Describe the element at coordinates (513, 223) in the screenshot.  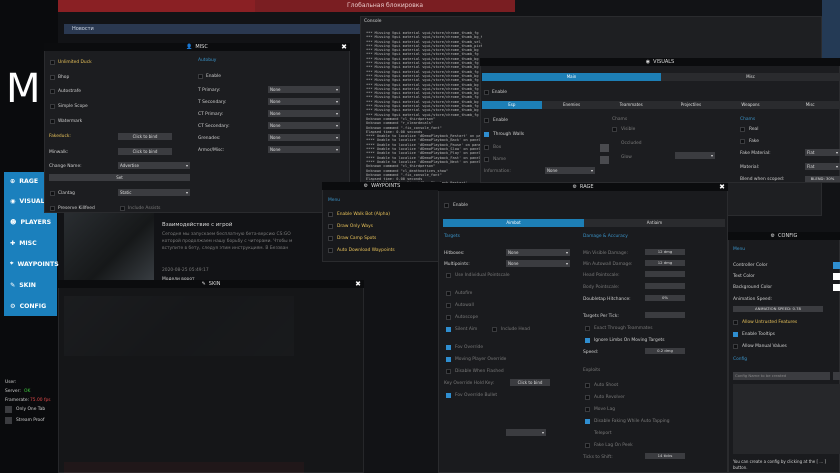
I see `tab-aimbot: Aimbot` at that location.